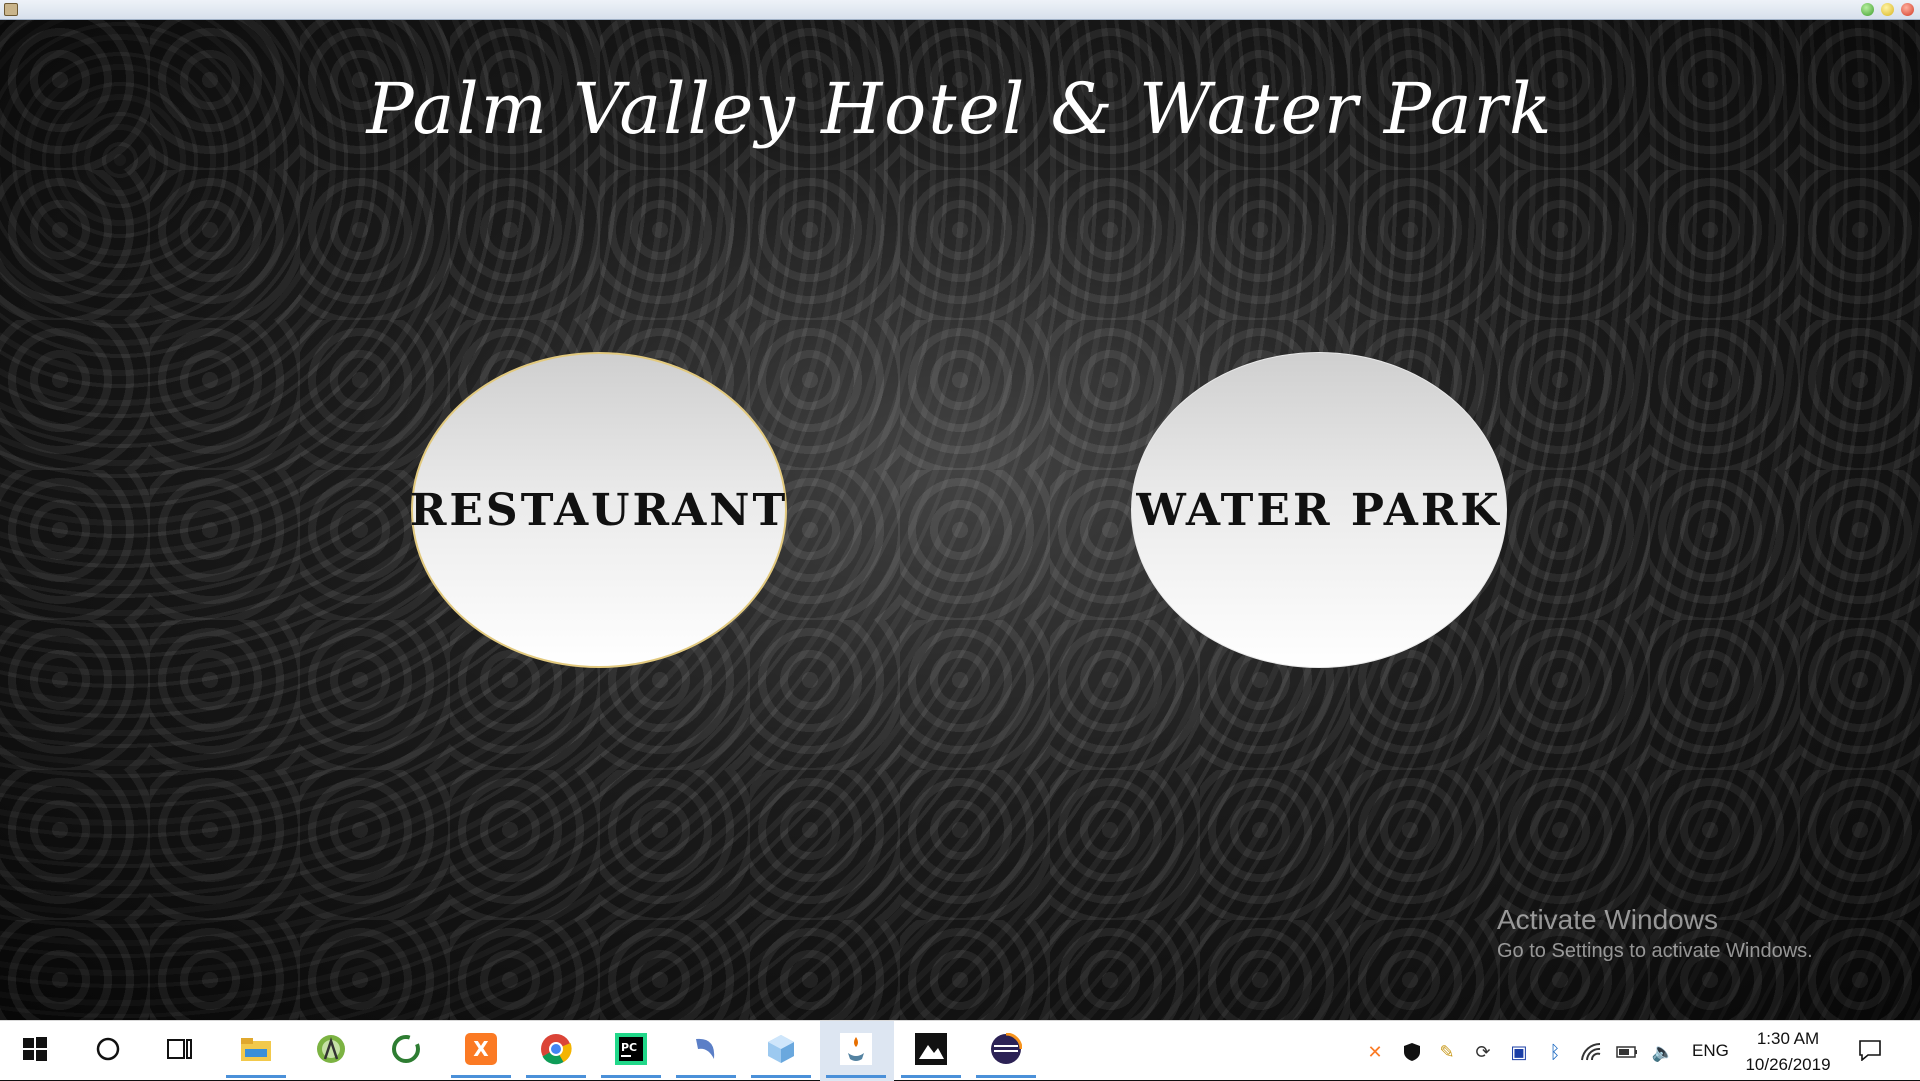 The width and height of the screenshot is (1920, 1081). I want to click on defender-icon, so click(1412, 1052).